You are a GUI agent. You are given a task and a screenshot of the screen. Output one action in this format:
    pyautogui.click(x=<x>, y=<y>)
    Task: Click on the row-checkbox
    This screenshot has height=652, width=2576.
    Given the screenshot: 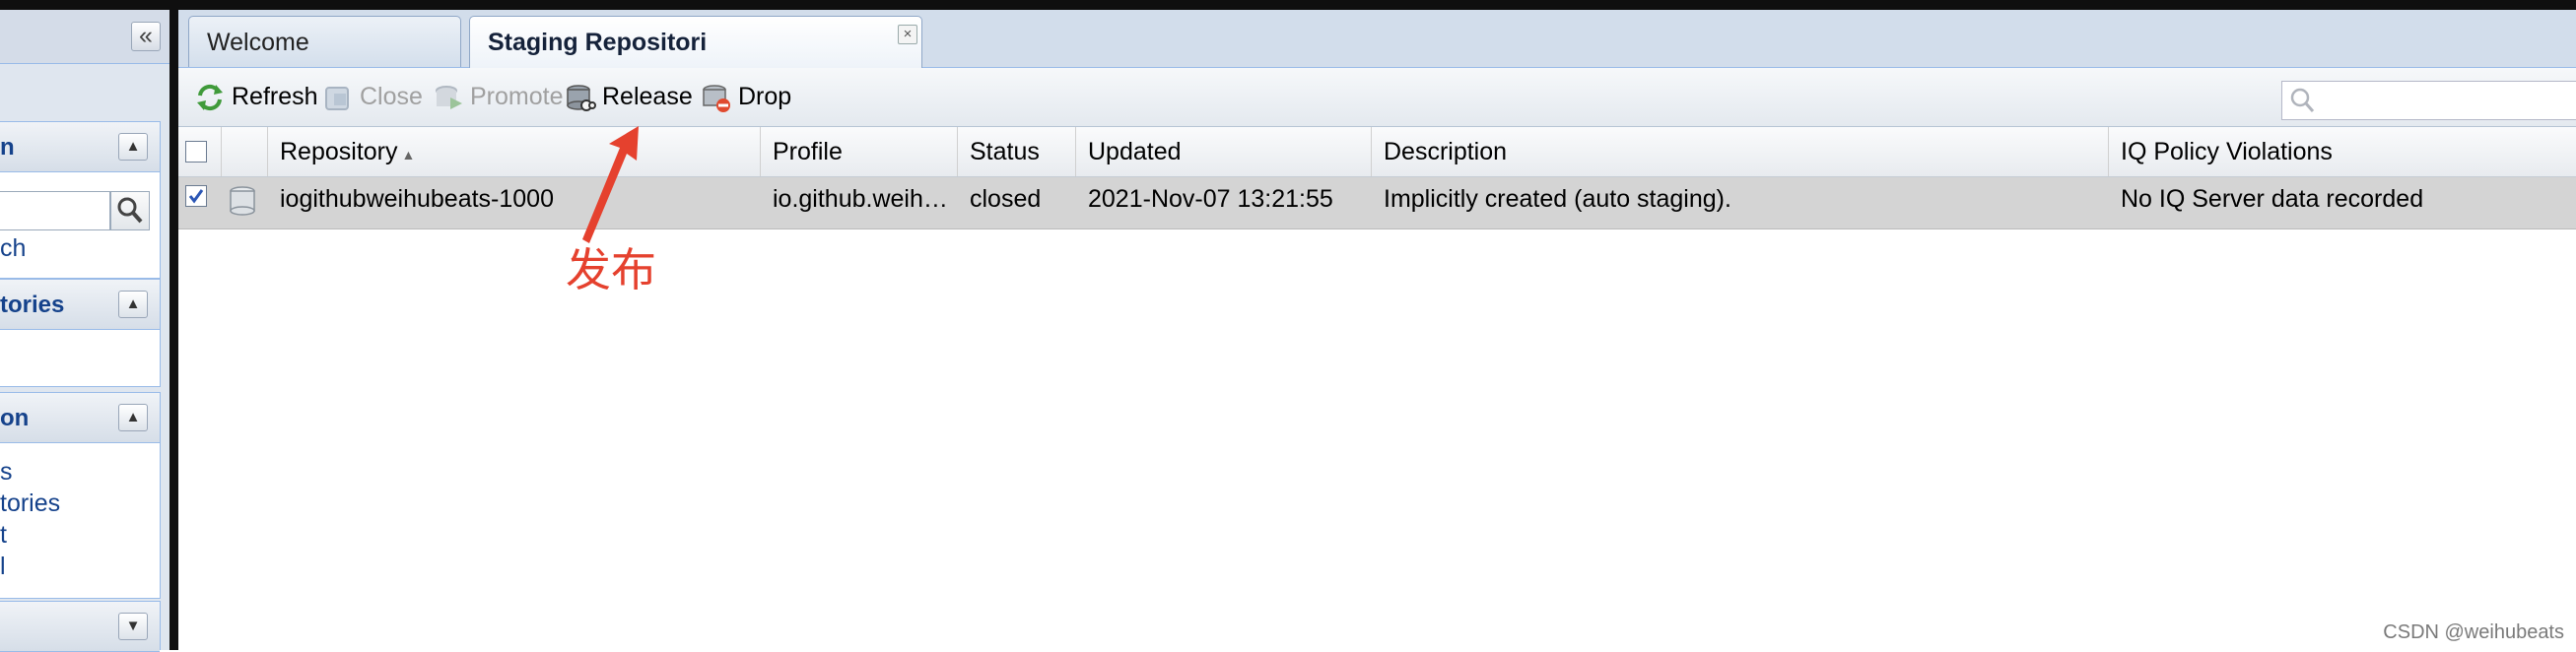 What is the action you would take?
    pyautogui.click(x=196, y=196)
    